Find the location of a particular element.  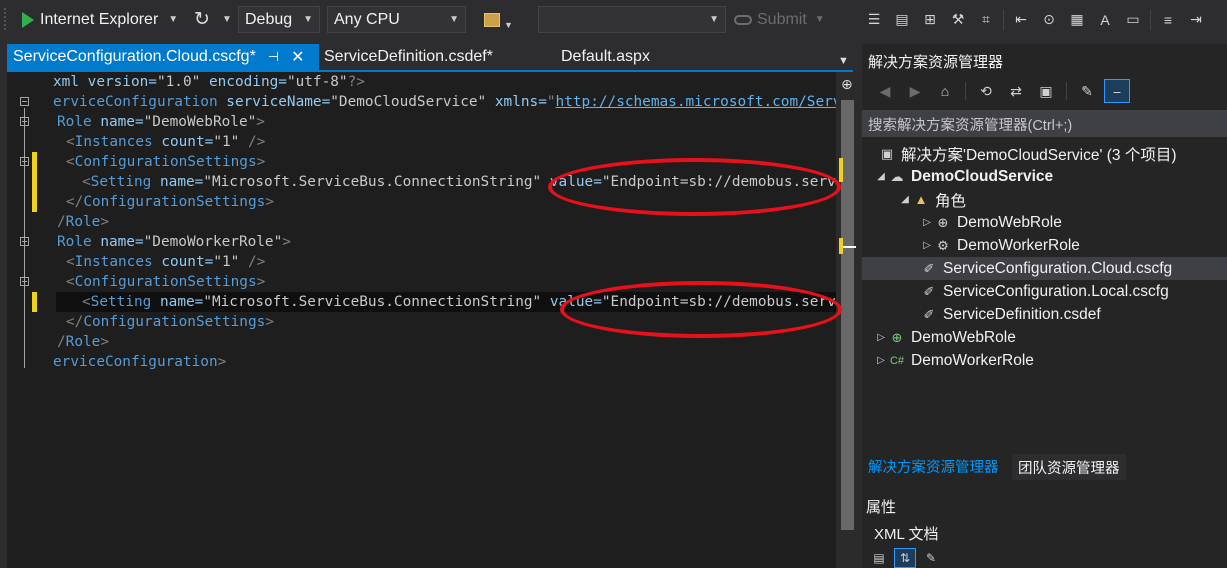

pin-icon: ⊣ is located at coordinates (273, 57).